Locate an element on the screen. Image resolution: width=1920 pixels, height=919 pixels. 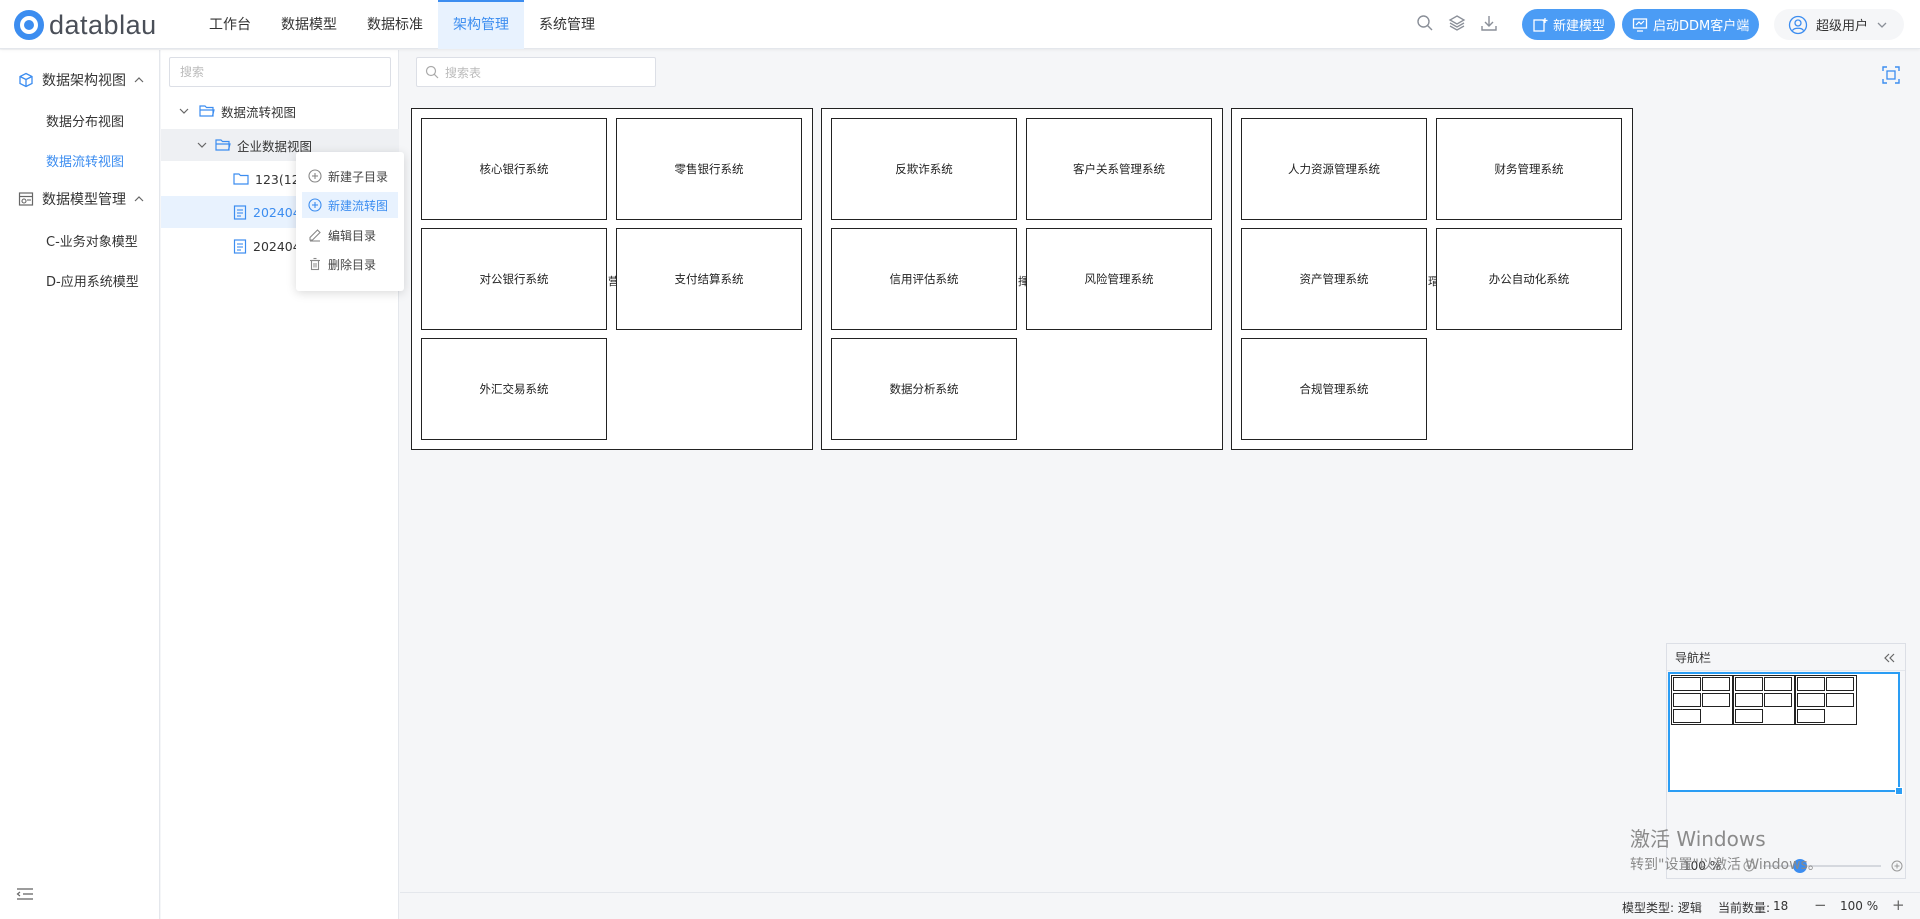
tree-node-label: 123(12 is located at coordinates (277, 179).